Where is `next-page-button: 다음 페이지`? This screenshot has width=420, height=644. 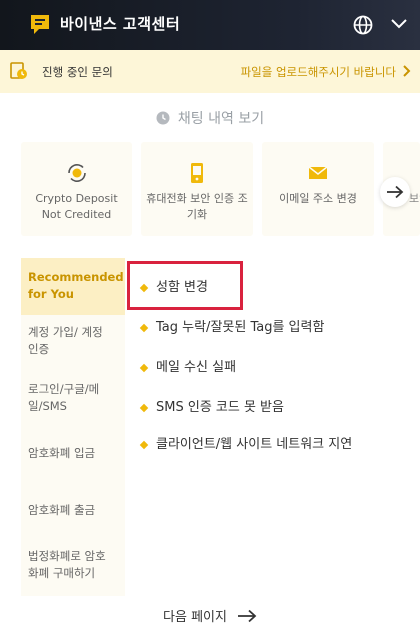 next-page-button: 다음 페이지 is located at coordinates (210, 618).